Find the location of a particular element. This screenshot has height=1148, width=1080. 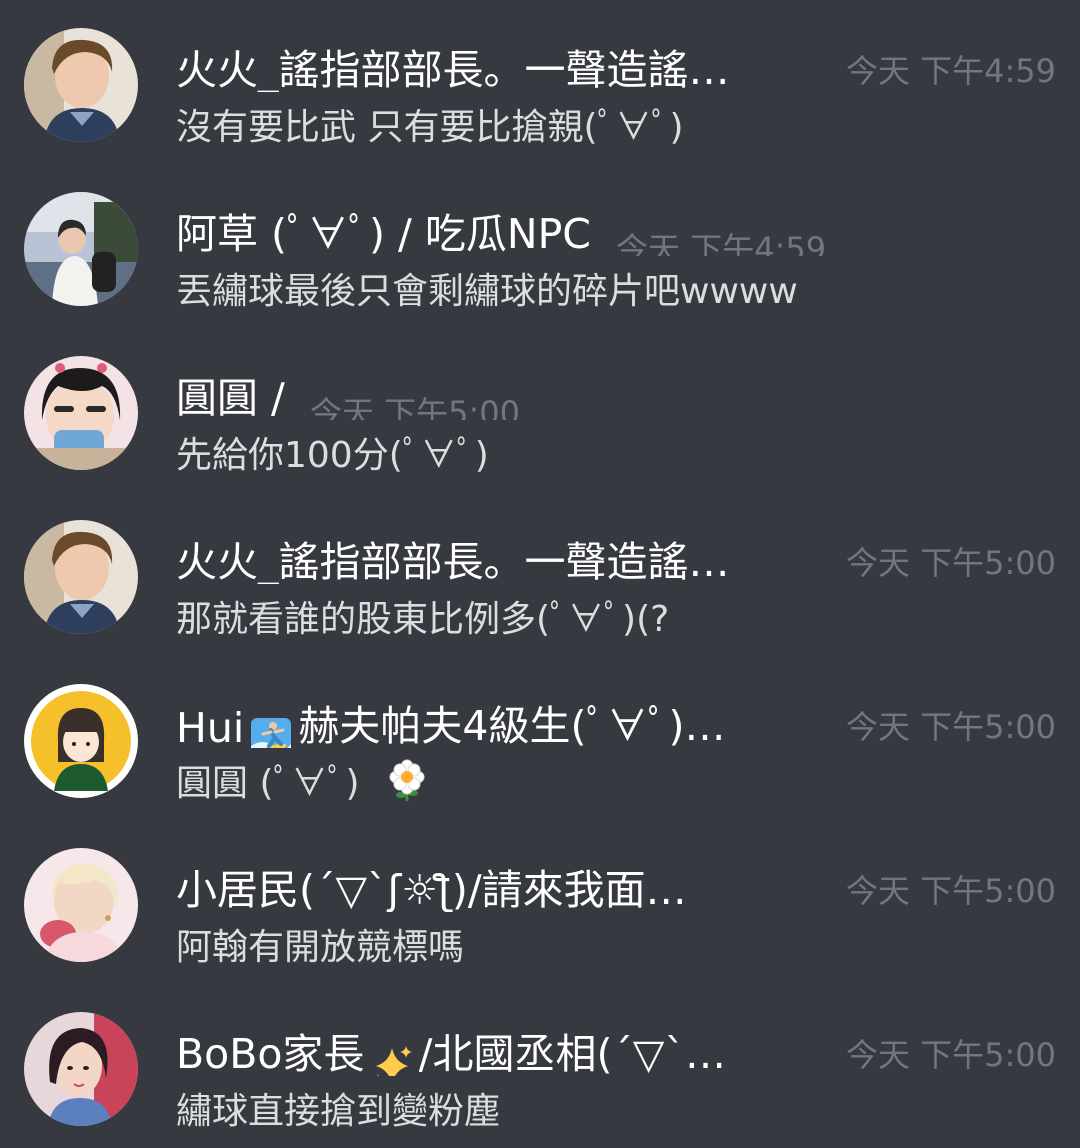

sparkles-icon is located at coordinates (393, 1061).